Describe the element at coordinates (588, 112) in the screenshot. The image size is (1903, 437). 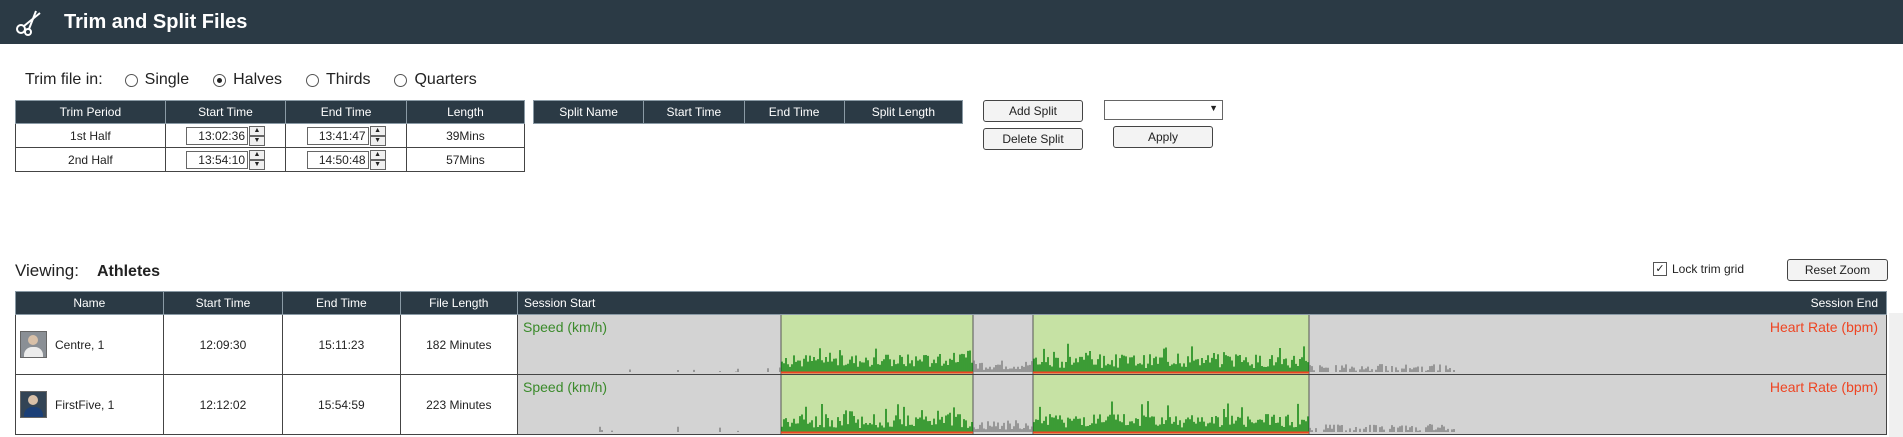
I see `col-header: Split Name` at that location.